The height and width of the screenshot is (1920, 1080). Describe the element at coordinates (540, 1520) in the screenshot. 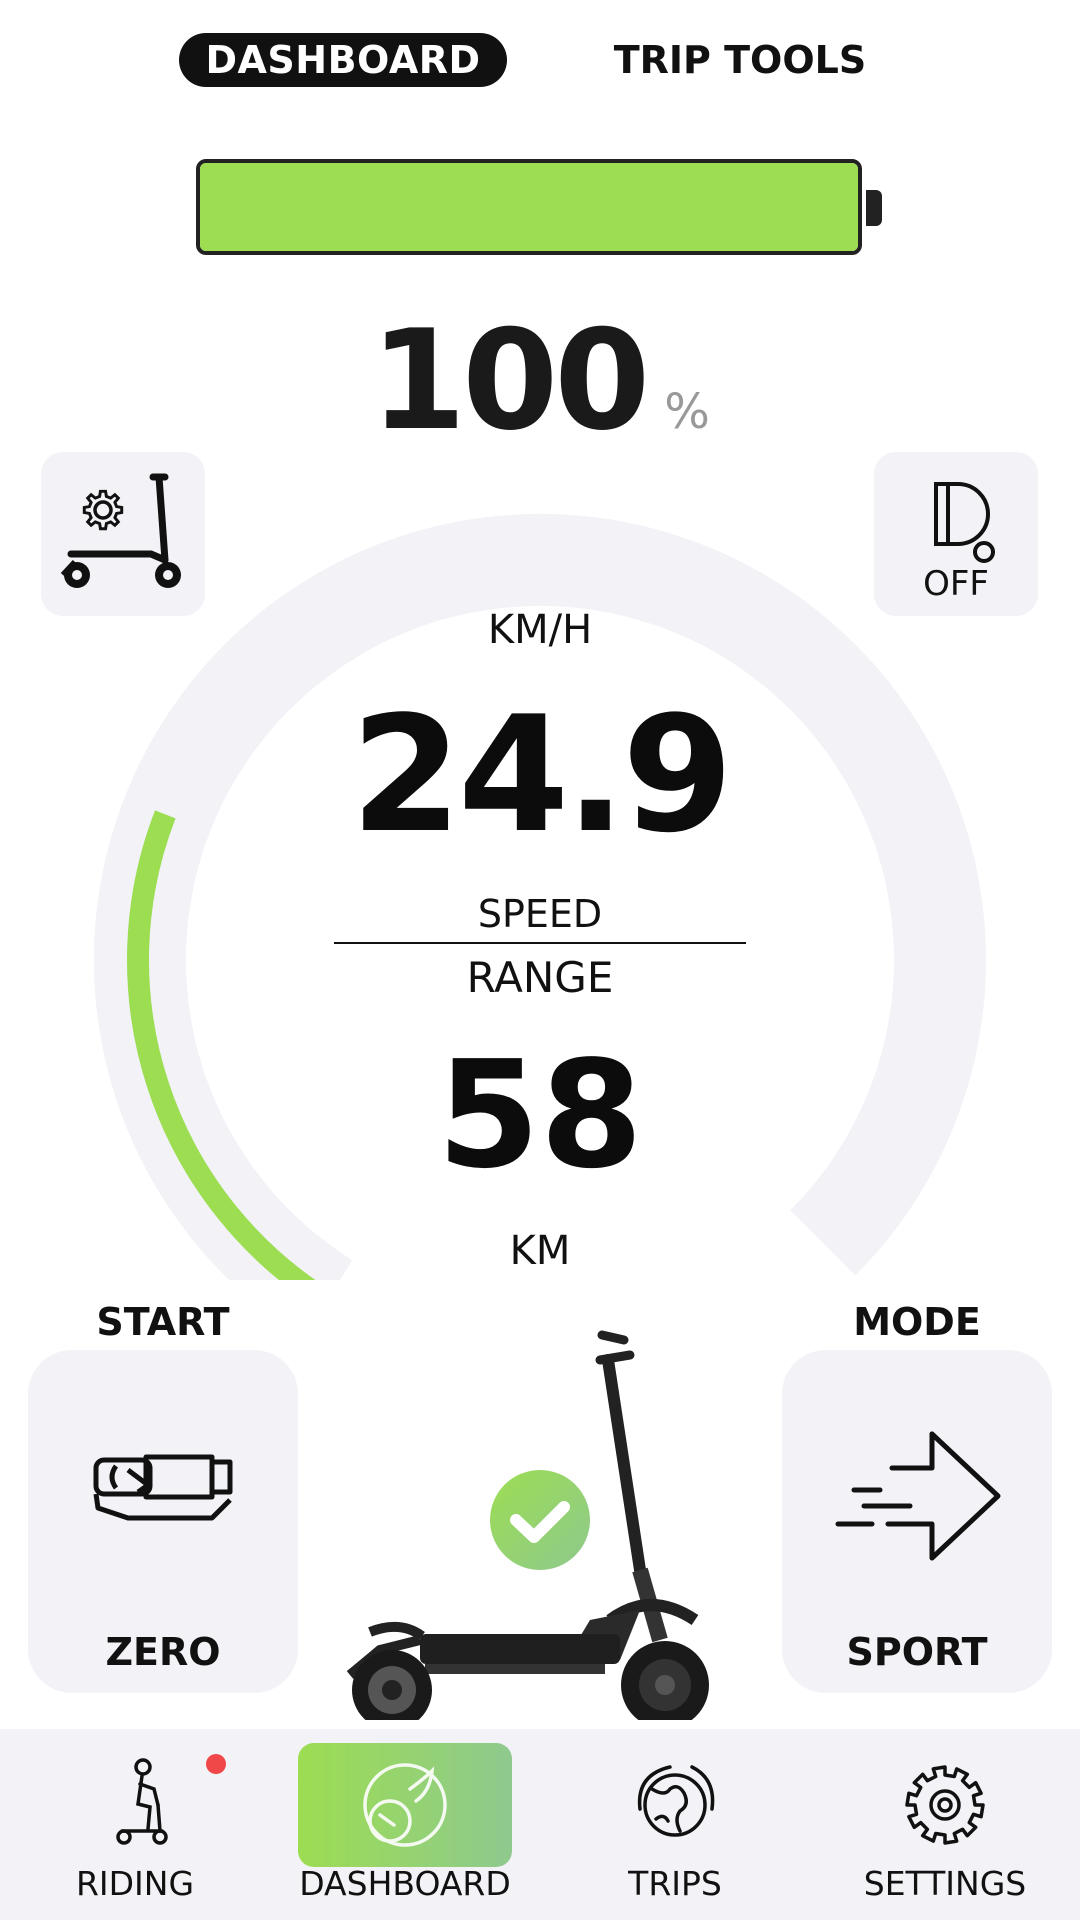

I see `checkmark-icon` at that location.